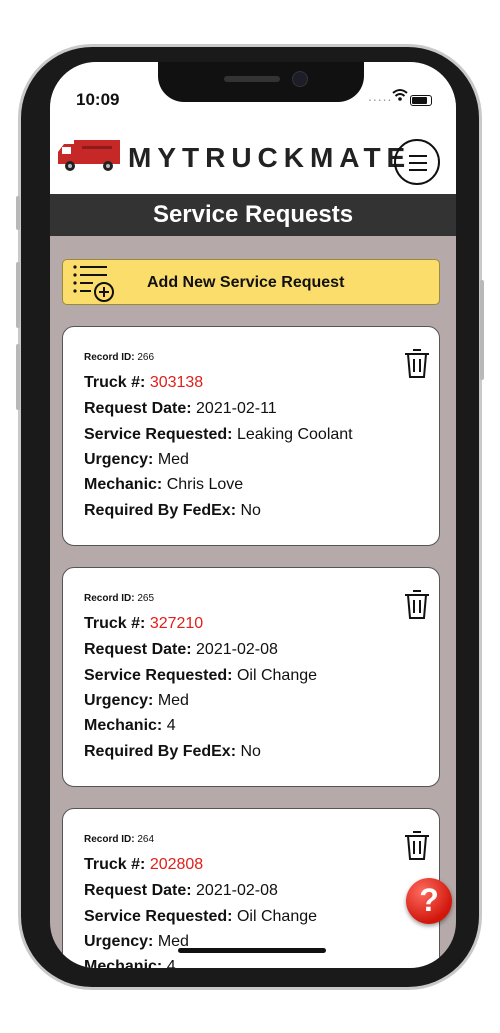 This screenshot has width=500, height=1033. I want to click on service-requested-value: Leaking Coolant, so click(294, 434).